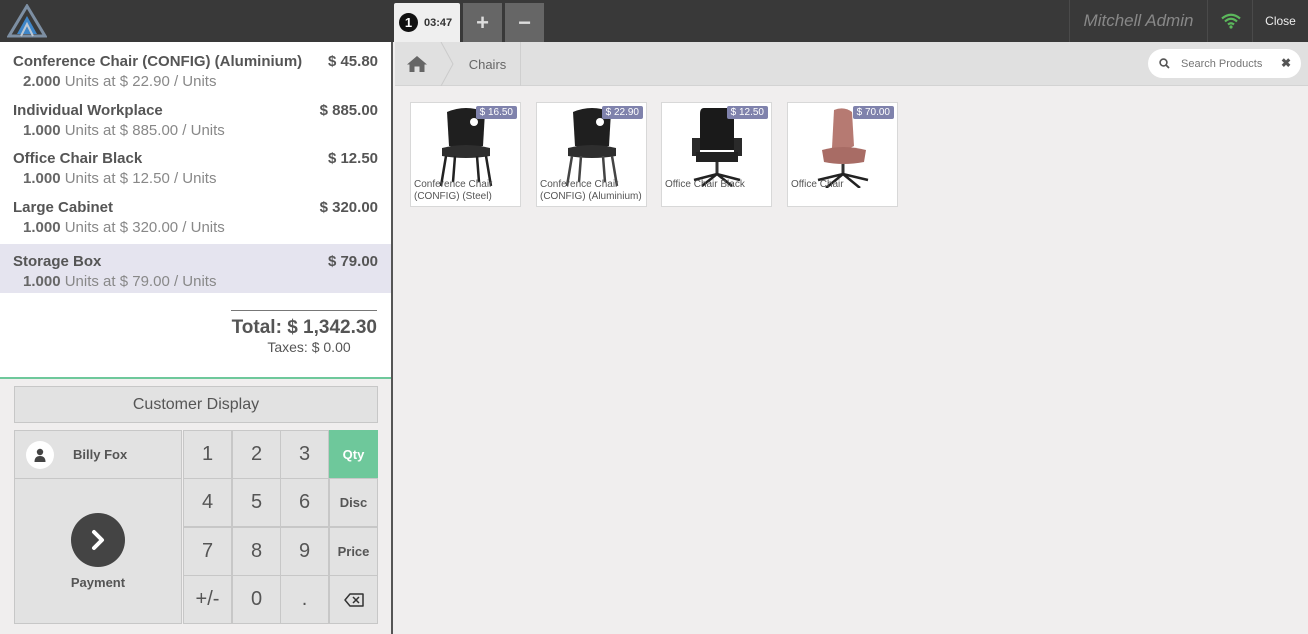 The width and height of the screenshot is (1308, 634). What do you see at coordinates (488, 64) in the screenshot?
I see `breadcrumb-category: Chairs` at bounding box center [488, 64].